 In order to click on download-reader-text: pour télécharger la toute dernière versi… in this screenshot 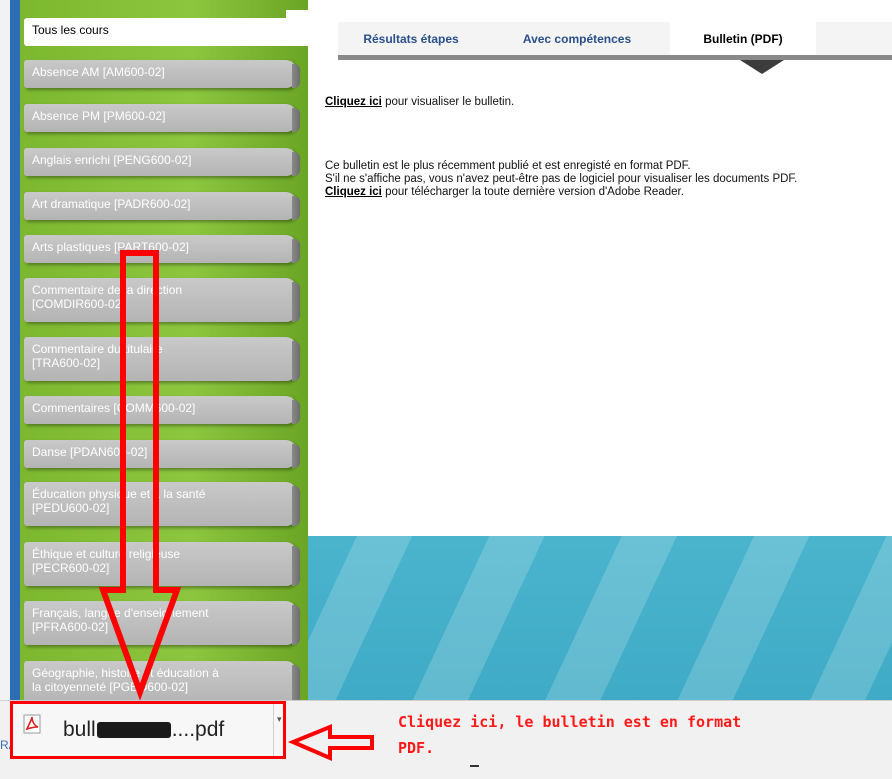, I will do `click(532, 192)`.